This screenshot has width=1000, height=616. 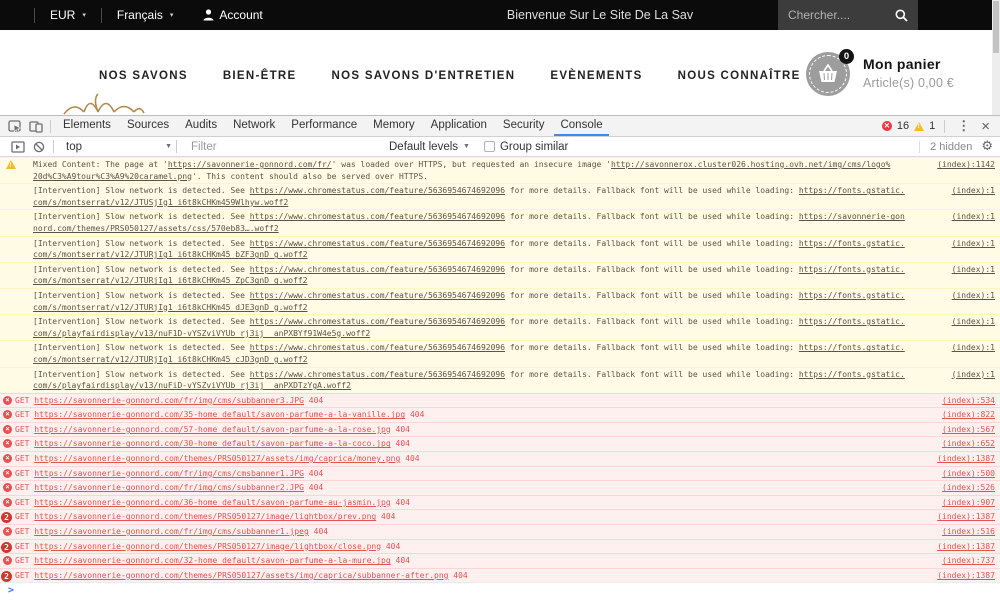 I want to click on source-link: (index):500, so click(x=968, y=474).